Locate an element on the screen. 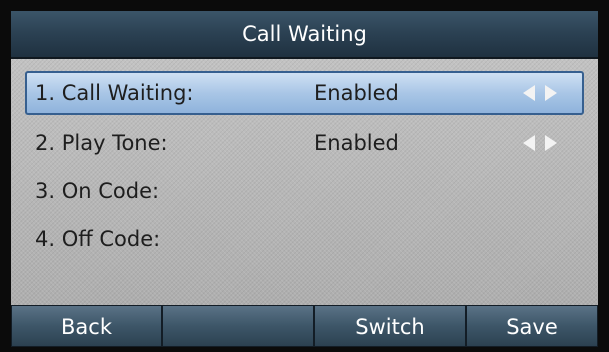  setting-label: 2. Play Tone: is located at coordinates (101, 143).